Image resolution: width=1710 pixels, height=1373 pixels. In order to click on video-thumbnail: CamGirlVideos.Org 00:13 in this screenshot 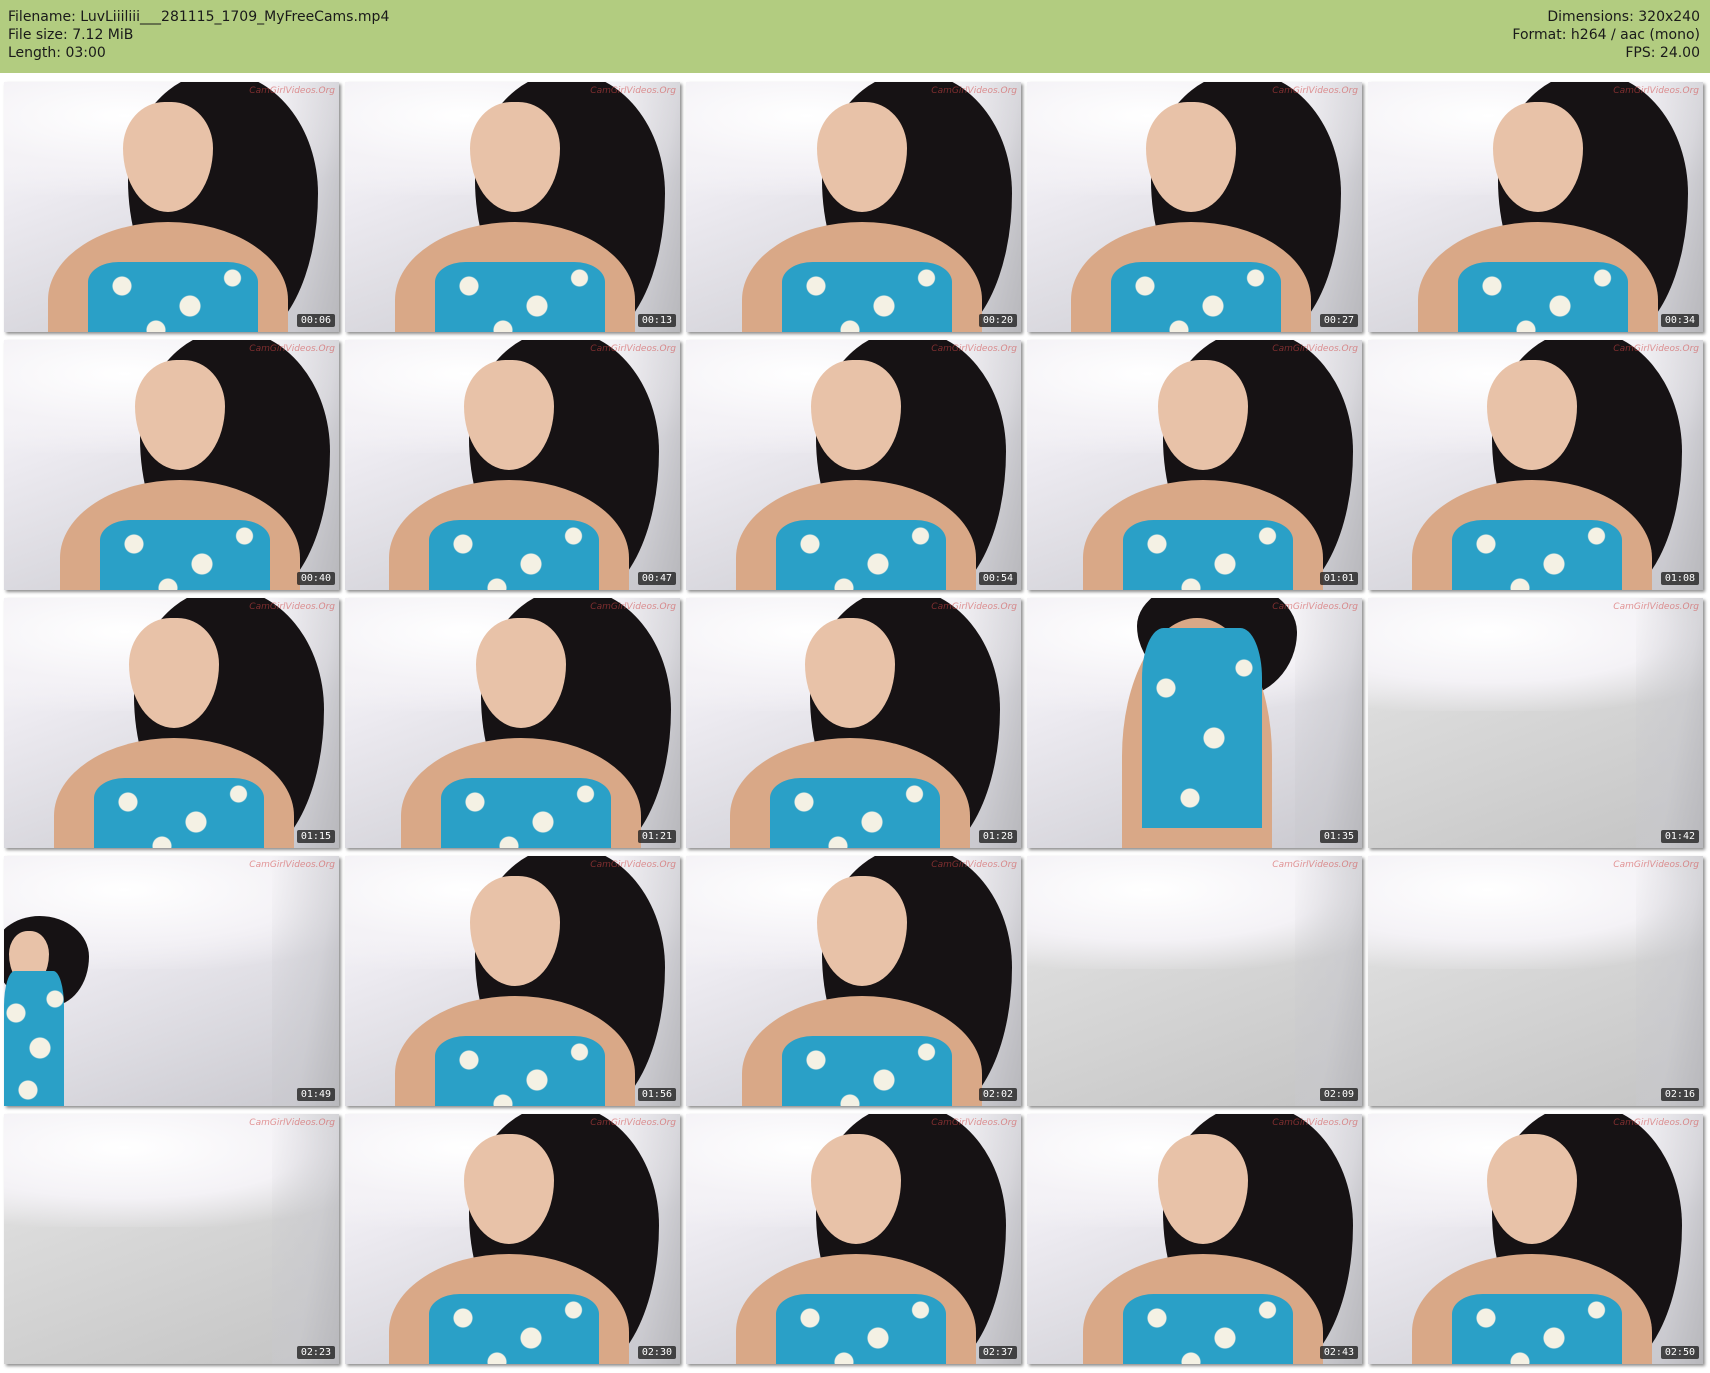, I will do `click(512, 207)`.